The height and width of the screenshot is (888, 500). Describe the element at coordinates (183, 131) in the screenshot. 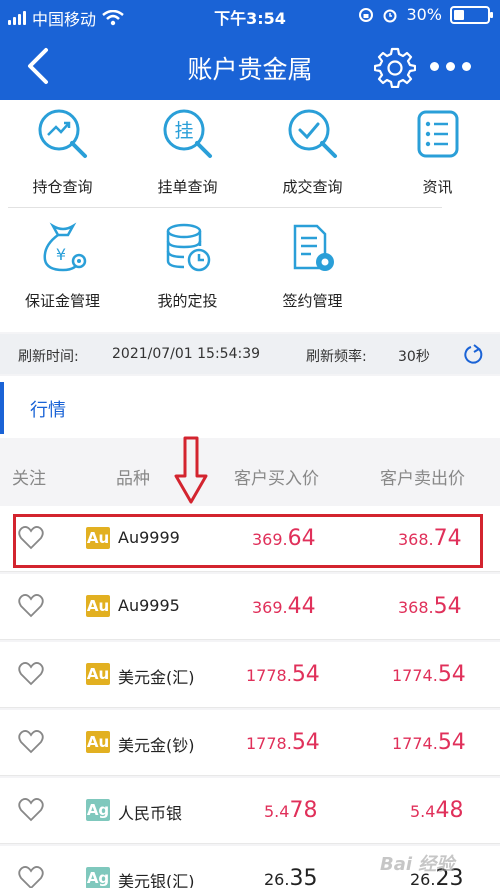

I see `svg-text: 挂` at that location.